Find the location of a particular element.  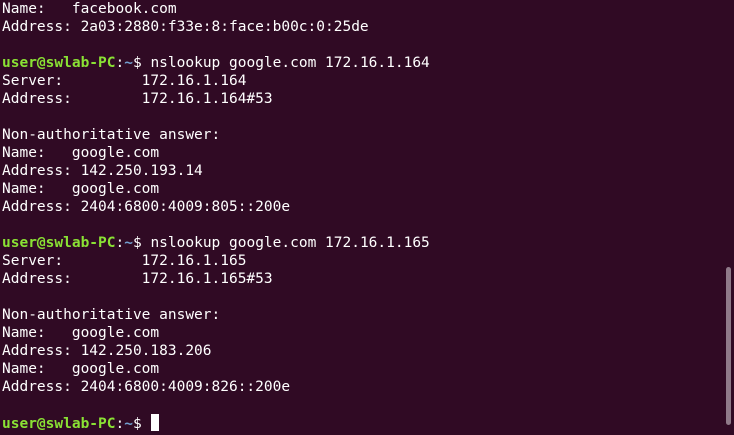

output-line: Address: 142.250.193.14 is located at coordinates (102, 171).